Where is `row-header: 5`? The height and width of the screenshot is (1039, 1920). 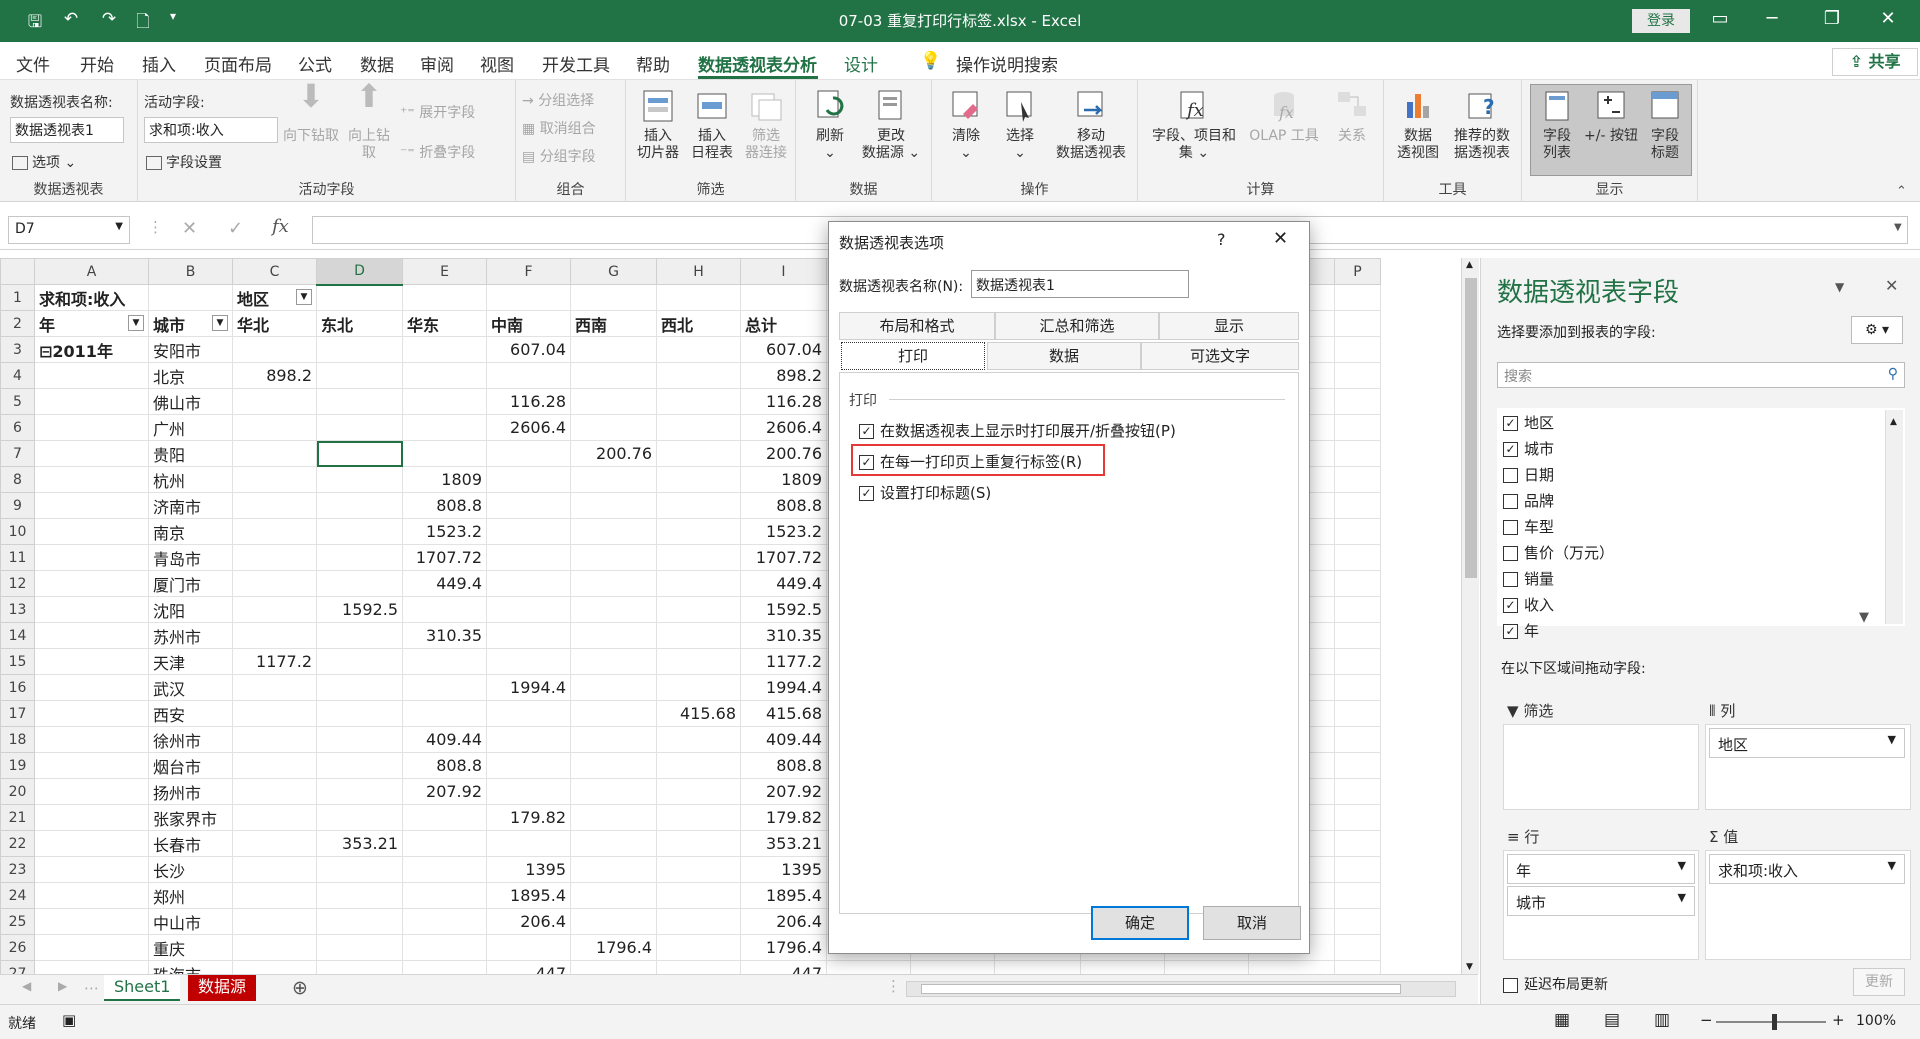 row-header: 5 is located at coordinates (17, 401).